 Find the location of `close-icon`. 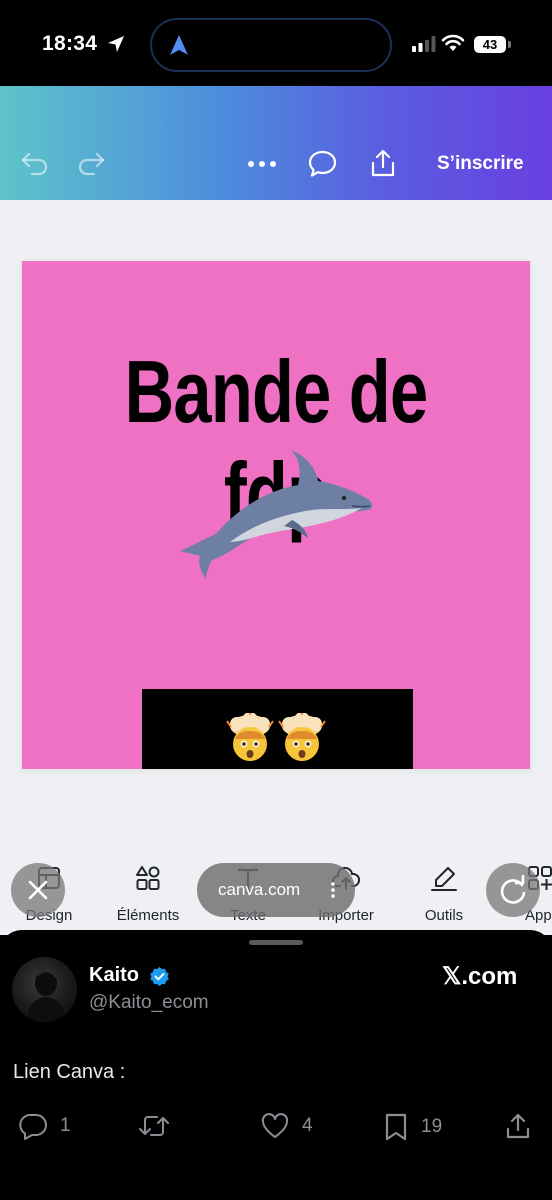

close-icon is located at coordinates (38, 890).